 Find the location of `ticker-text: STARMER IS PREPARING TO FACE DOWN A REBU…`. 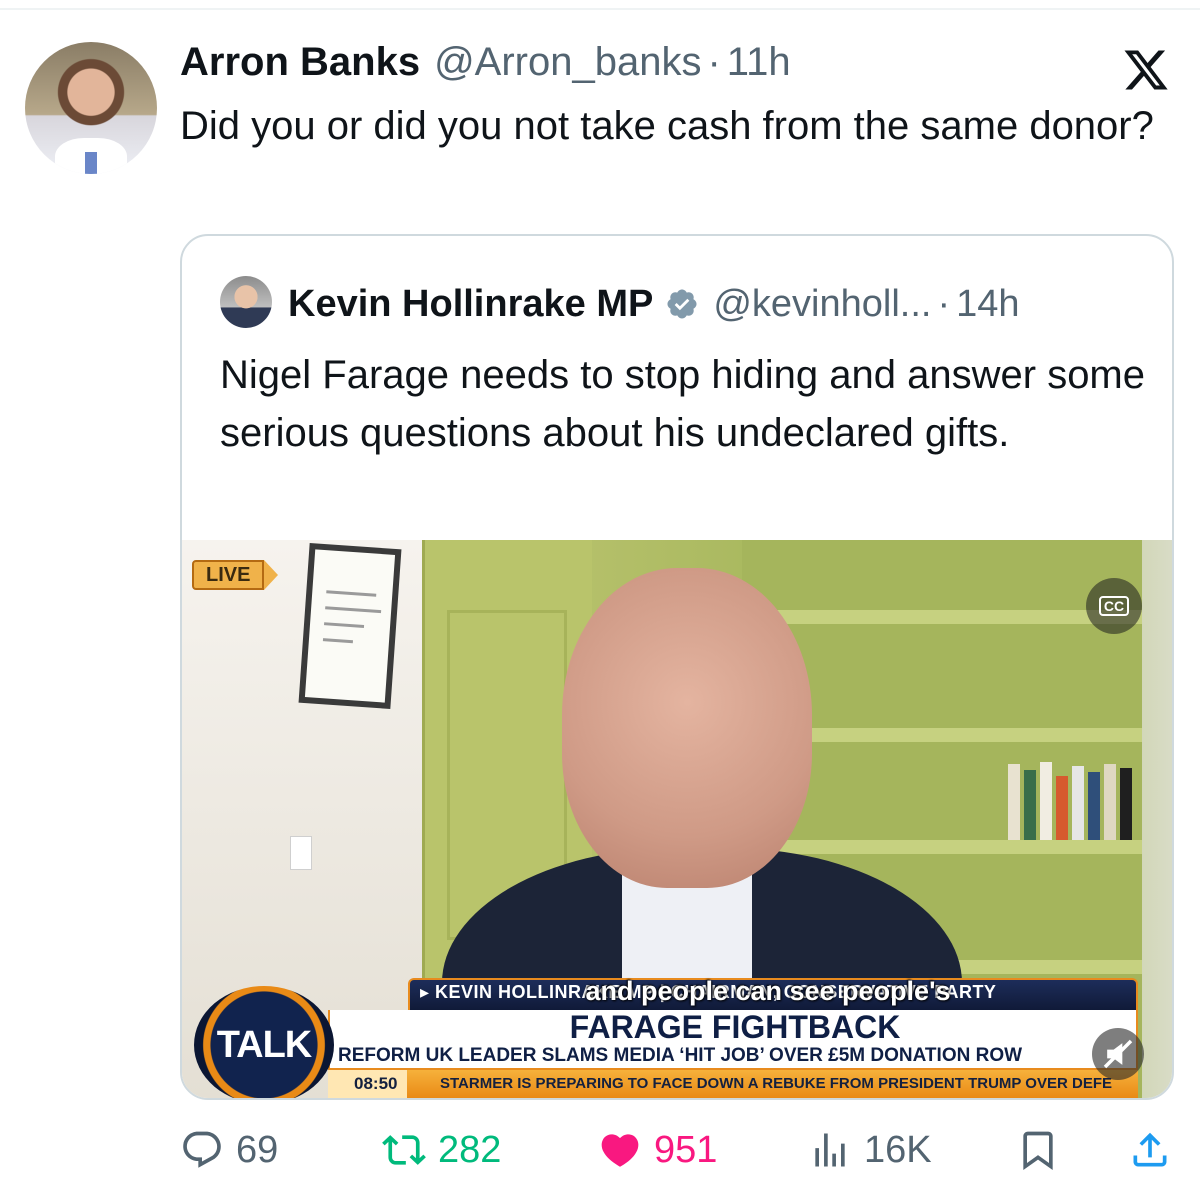

ticker-text: STARMER IS PREPARING TO FACE DOWN A REBU… is located at coordinates (776, 1083).